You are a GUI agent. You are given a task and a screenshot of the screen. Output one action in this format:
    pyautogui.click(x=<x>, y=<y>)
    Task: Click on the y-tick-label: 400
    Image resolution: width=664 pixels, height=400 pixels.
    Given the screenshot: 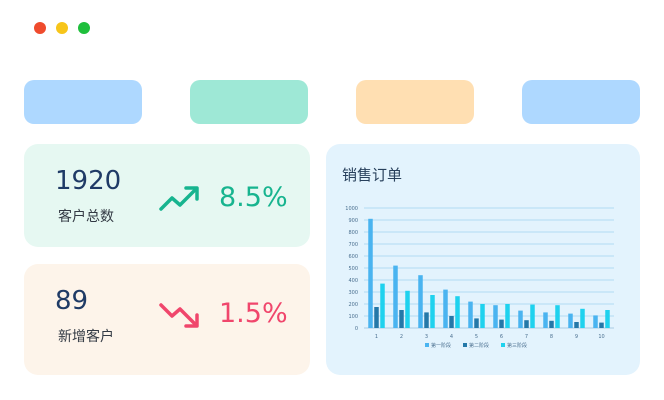 What is the action you would take?
    pyautogui.click(x=353, y=281)
    